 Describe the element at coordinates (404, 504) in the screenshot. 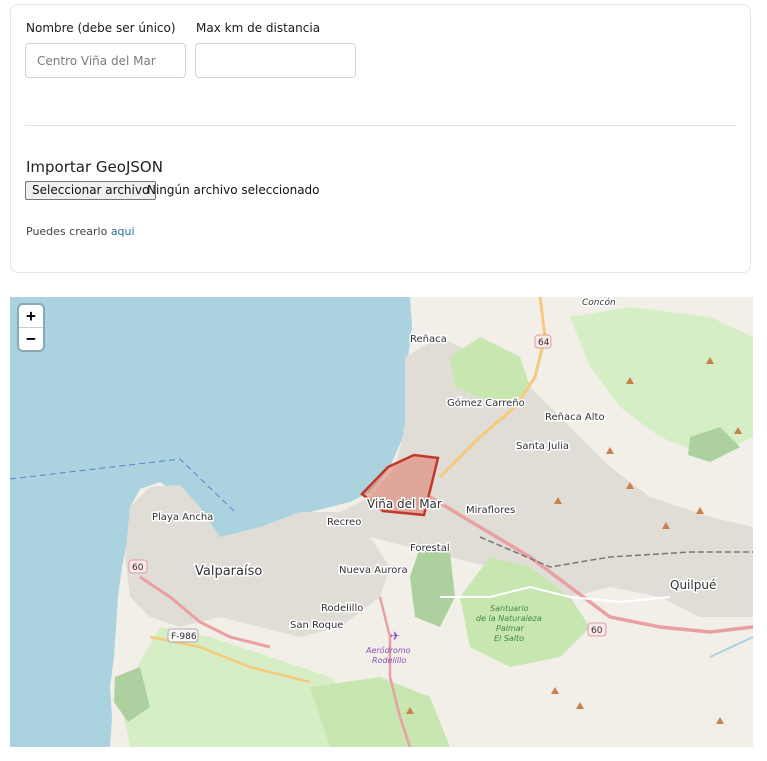

I see `label-vina-del-mar: Viña del Mar` at that location.